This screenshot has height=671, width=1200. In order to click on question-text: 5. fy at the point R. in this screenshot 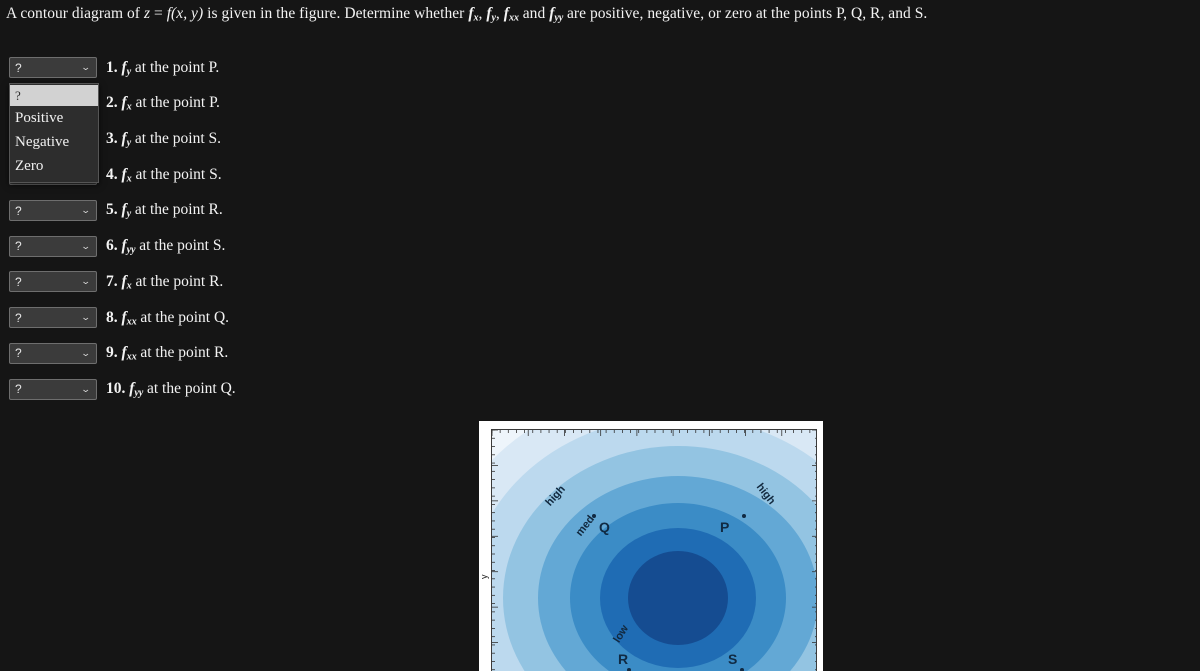, I will do `click(164, 210)`.